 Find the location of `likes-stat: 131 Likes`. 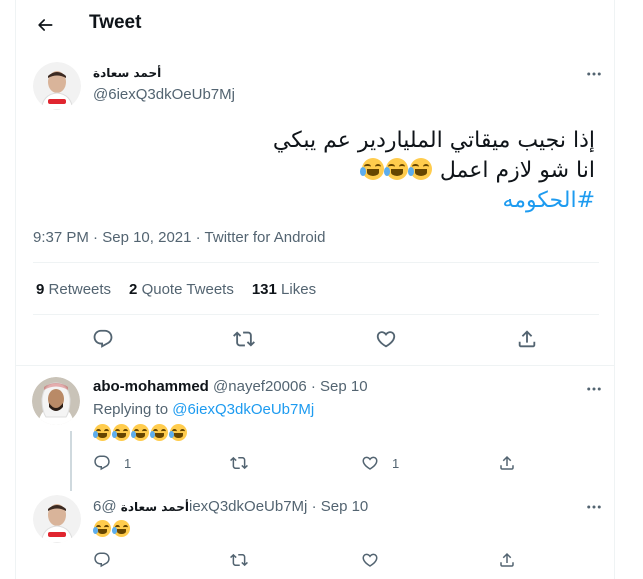

likes-stat: 131 Likes is located at coordinates (284, 289).